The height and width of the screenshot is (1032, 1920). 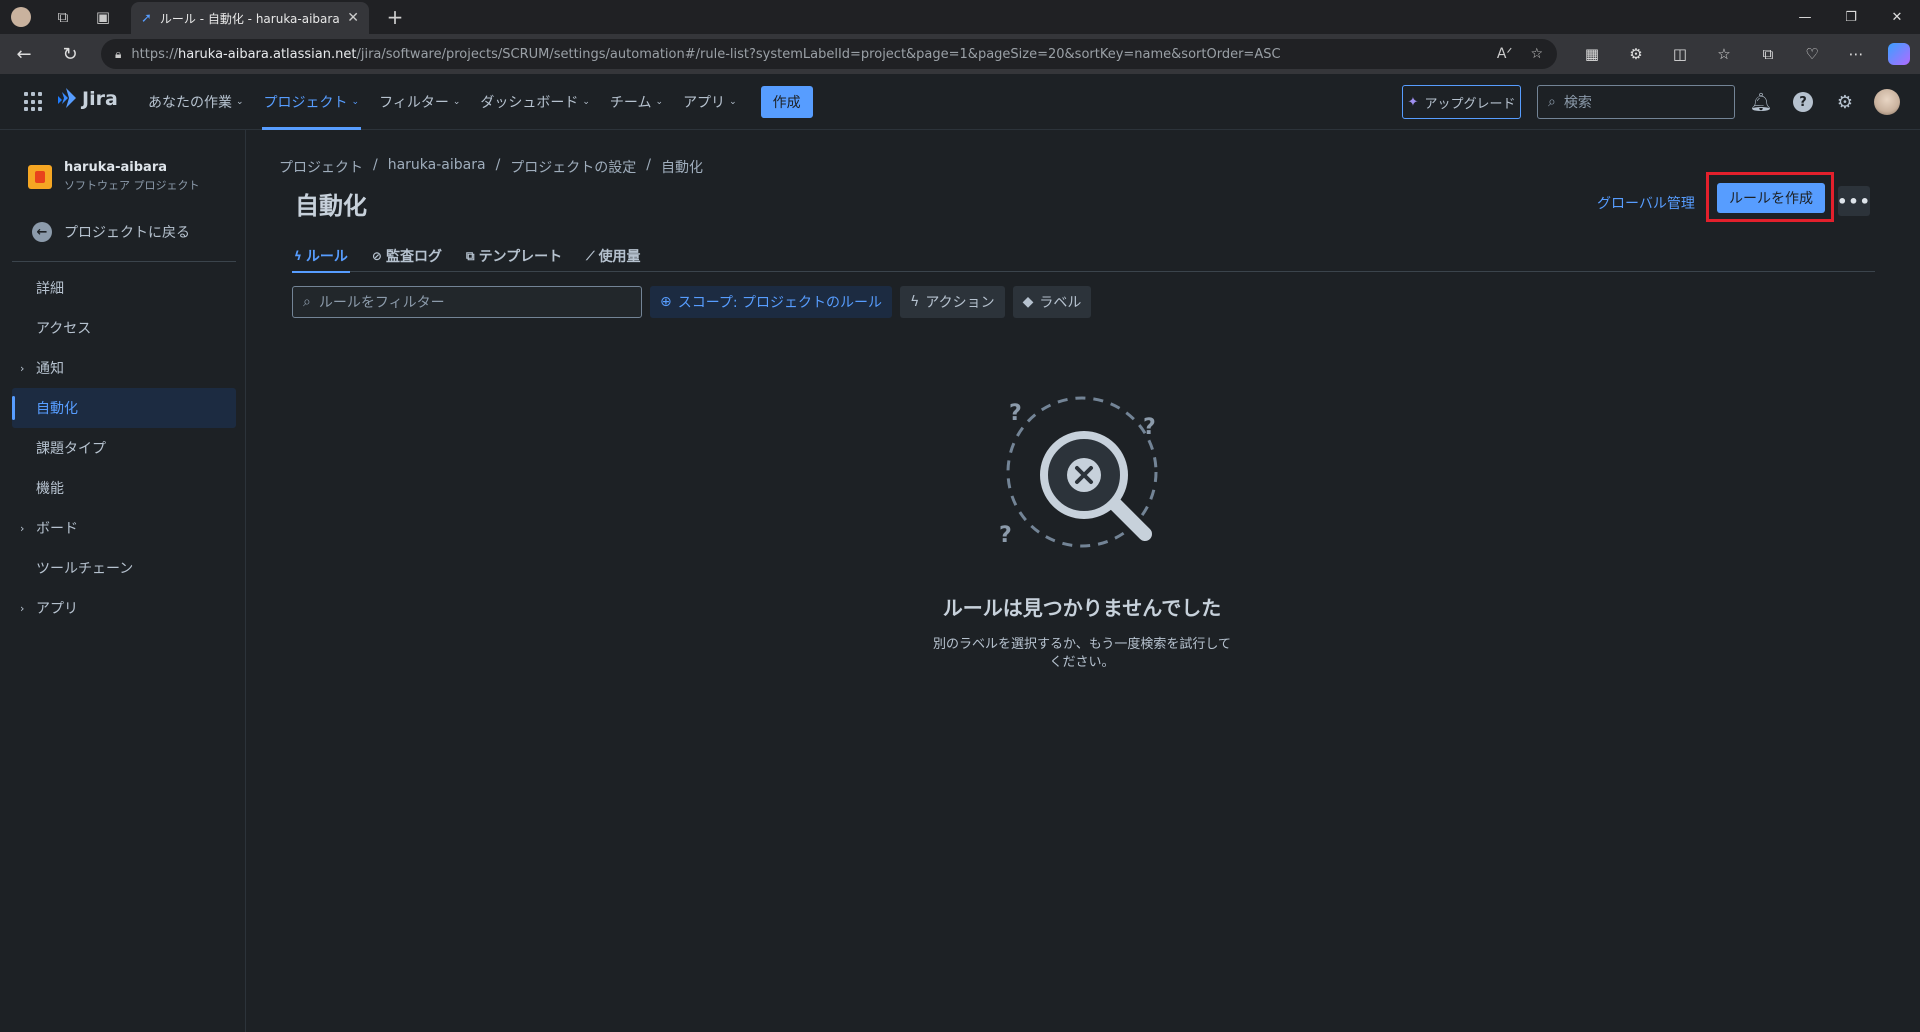 I want to click on breadcrumb-settings: プロジェクトの設定, so click(x=573, y=167).